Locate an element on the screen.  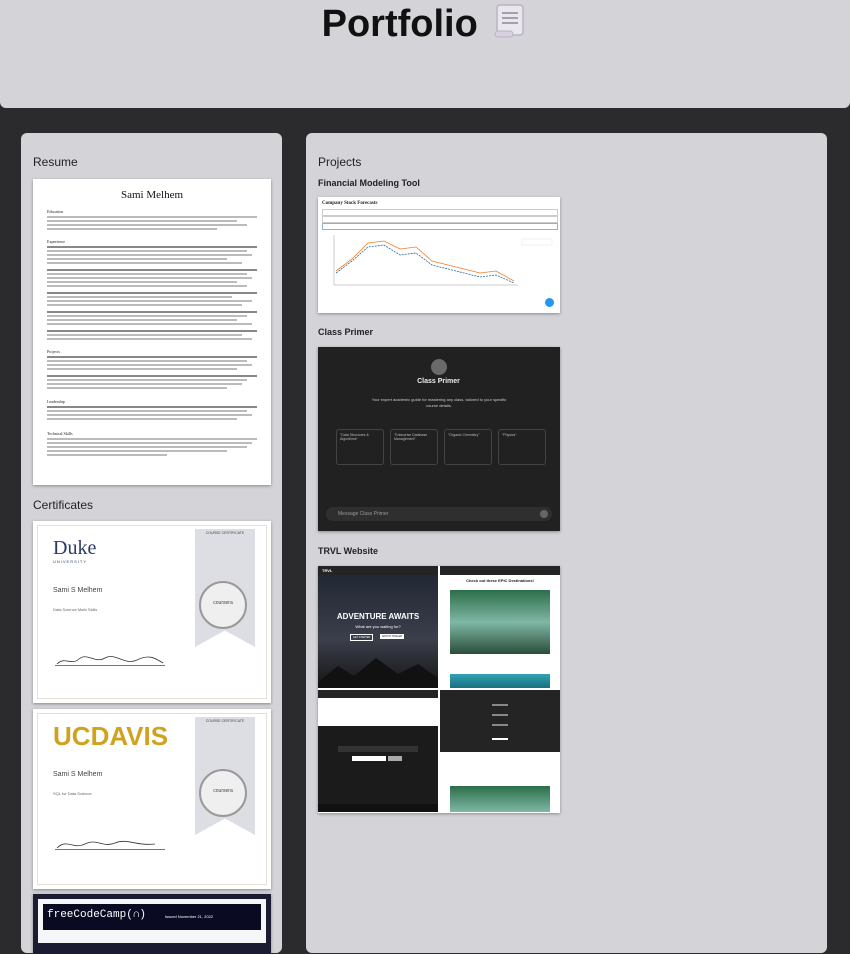
project-thumbnail-financial: Company Stock Forecasts is located at coordinates (439, 255).